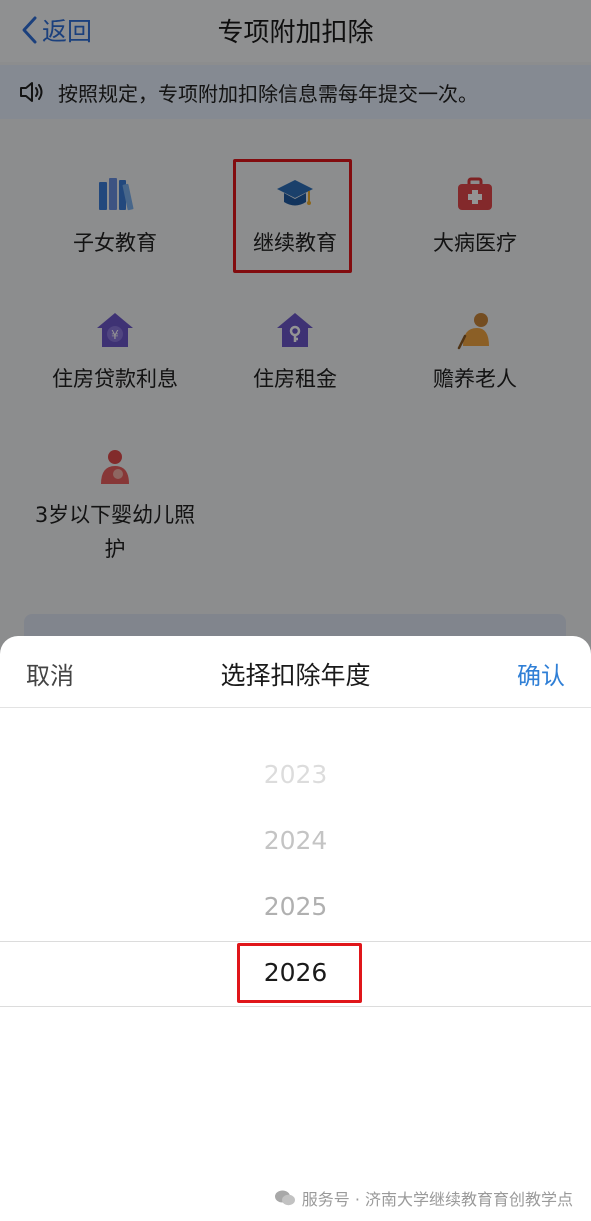  What do you see at coordinates (295, 906) in the screenshot?
I see `year-option: 2025` at bounding box center [295, 906].